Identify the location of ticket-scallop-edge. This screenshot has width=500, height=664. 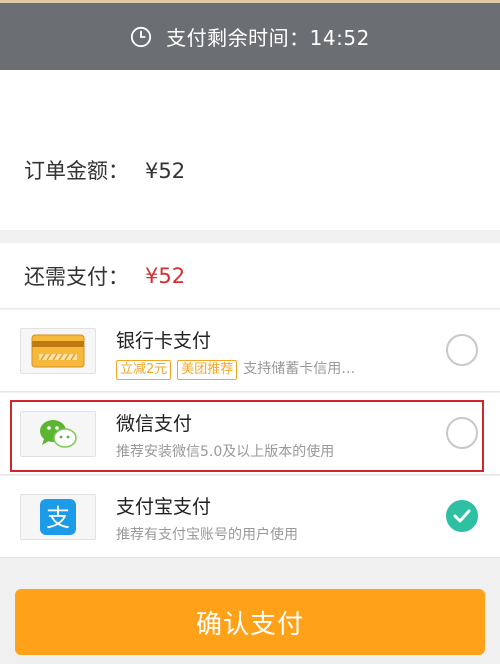
(250, 219).